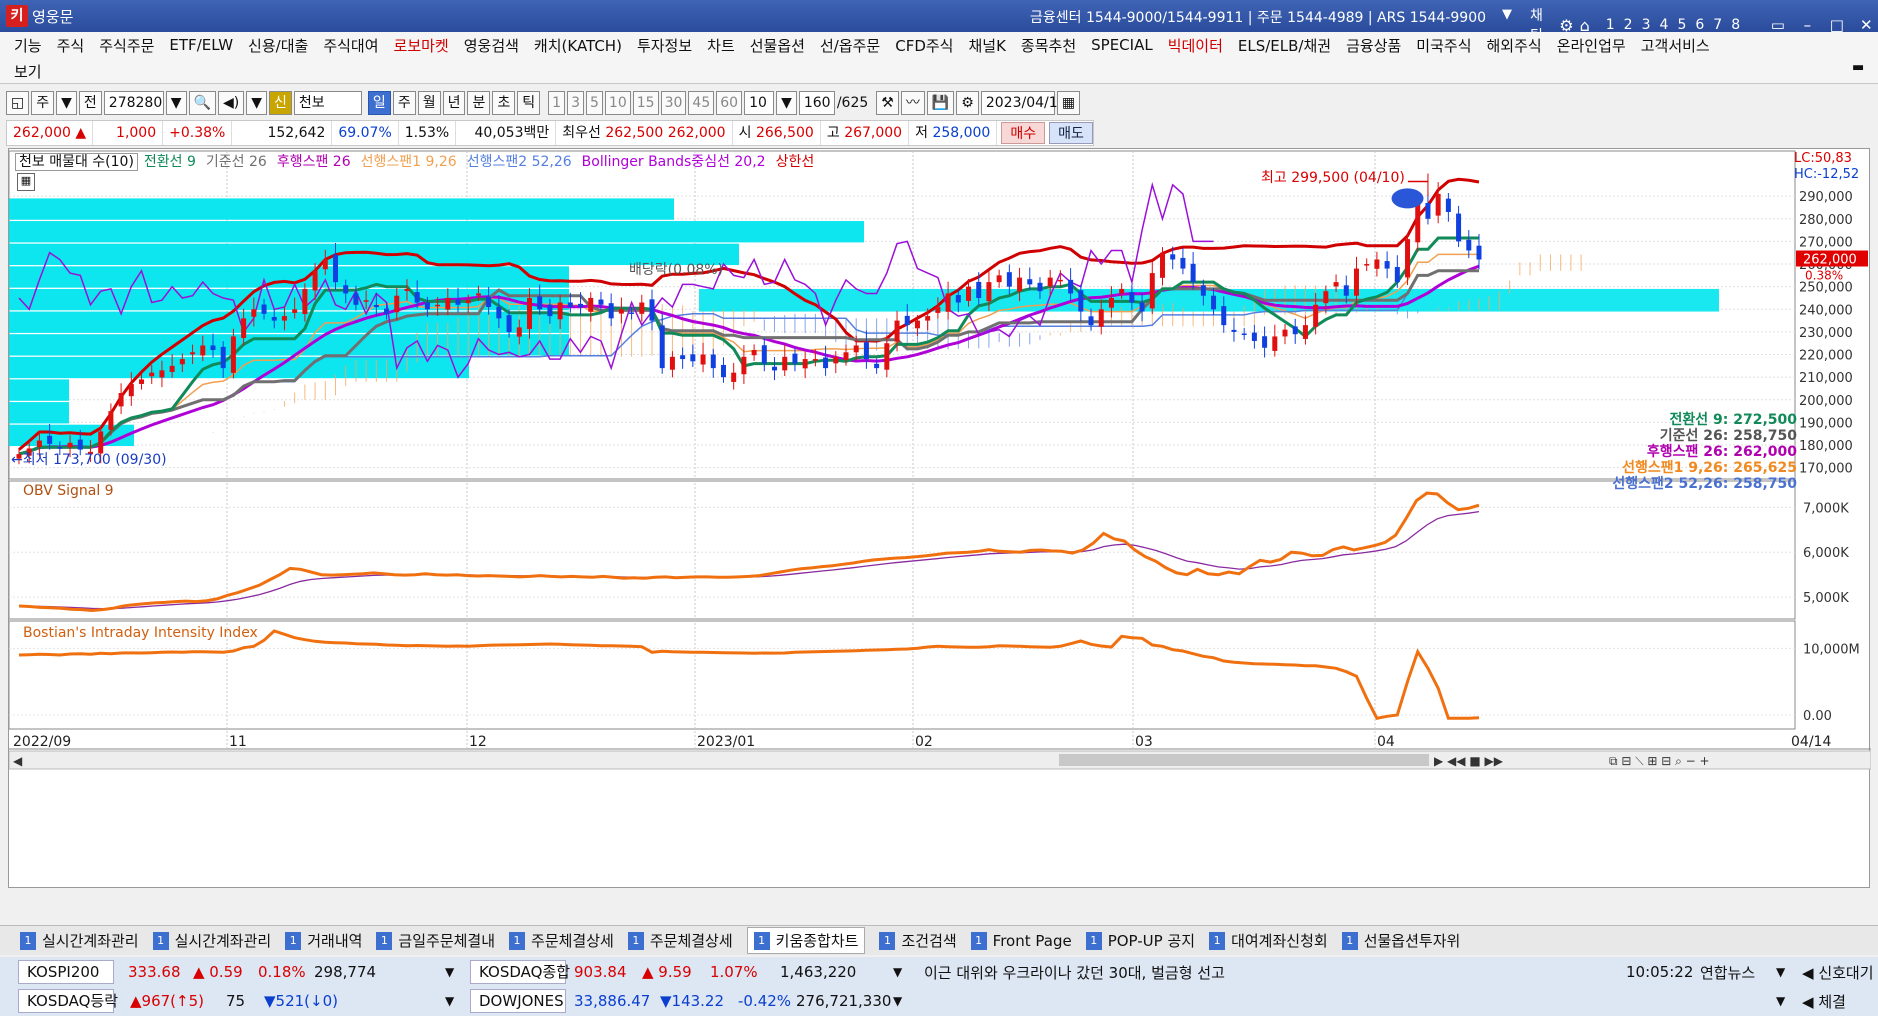  Describe the element at coordinates (176, 103) in the screenshot. I see `code-dropdown-icon: ▼` at that location.